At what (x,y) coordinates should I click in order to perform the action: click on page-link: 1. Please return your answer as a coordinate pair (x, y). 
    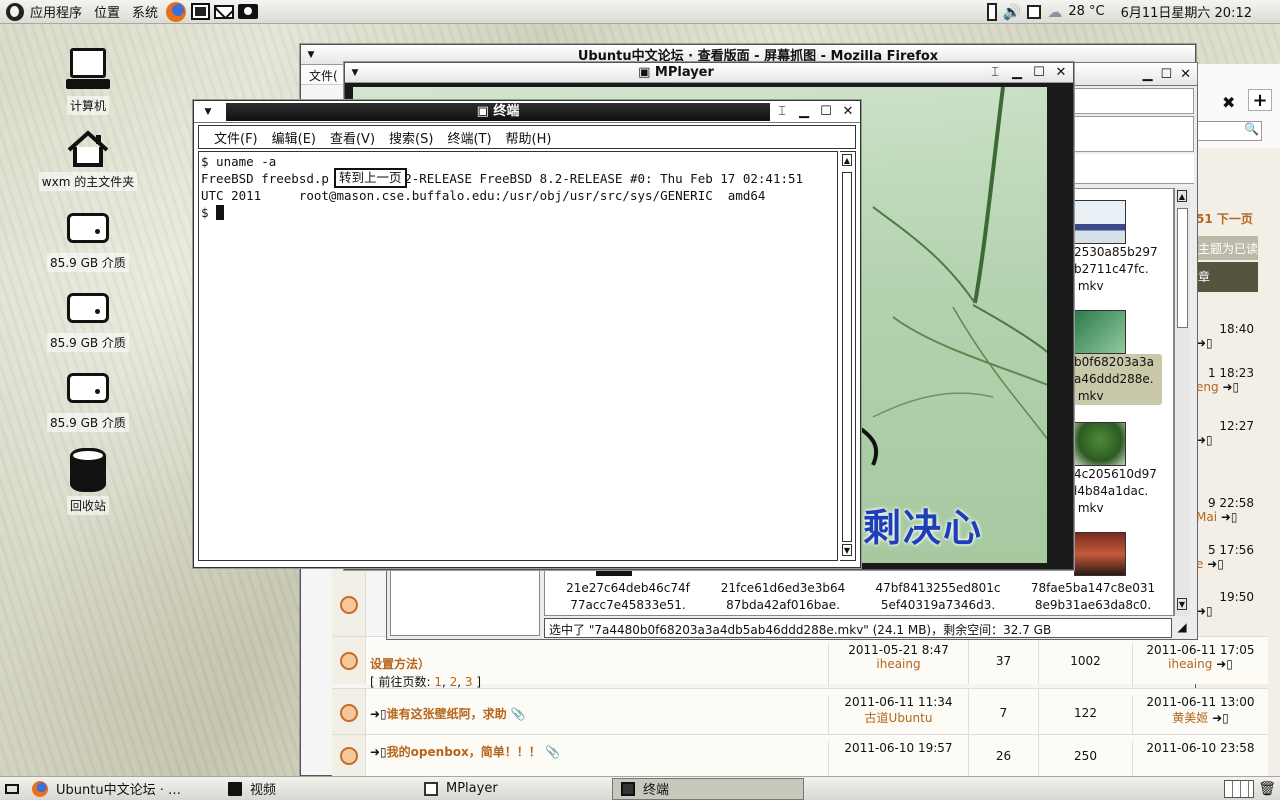
    Looking at the image, I should click on (438, 682).